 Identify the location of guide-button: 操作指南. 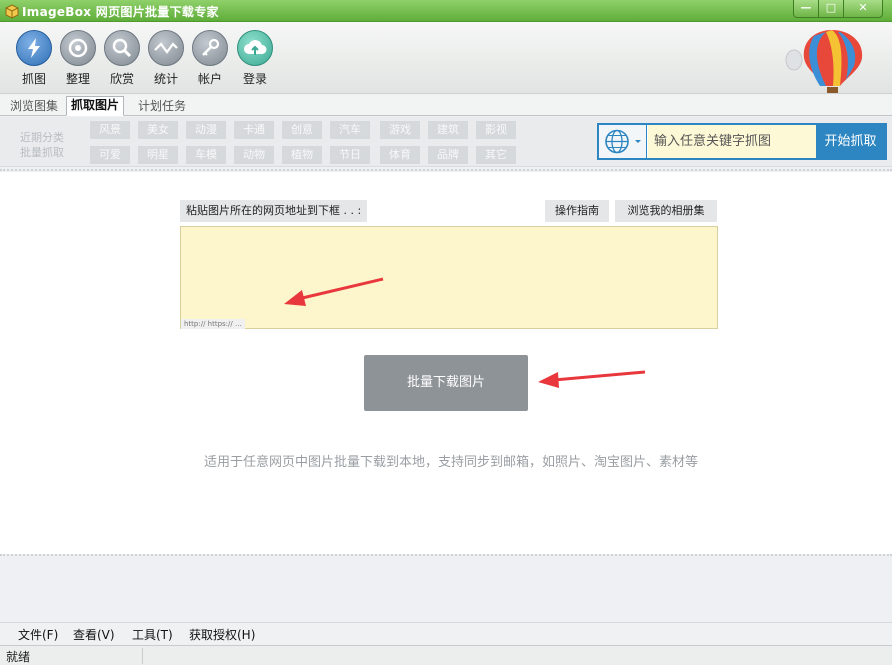
(577, 211).